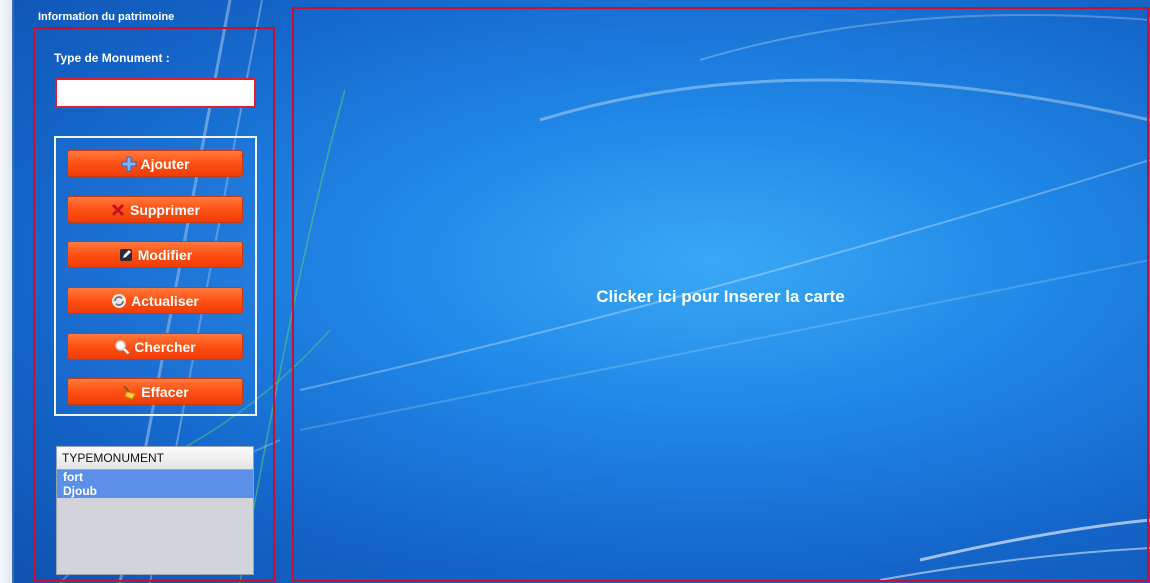  What do you see at coordinates (106, 17) in the screenshot?
I see `panel-title: Information du patrimoine` at bounding box center [106, 17].